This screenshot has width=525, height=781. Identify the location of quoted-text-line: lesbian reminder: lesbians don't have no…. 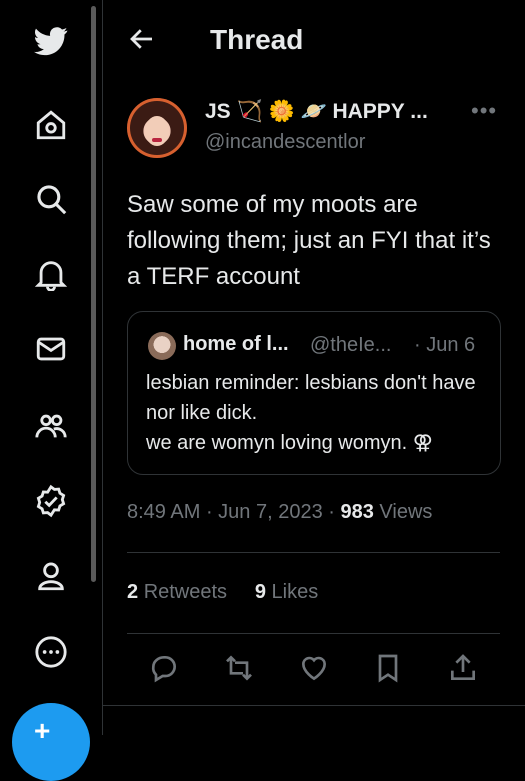
(311, 398).